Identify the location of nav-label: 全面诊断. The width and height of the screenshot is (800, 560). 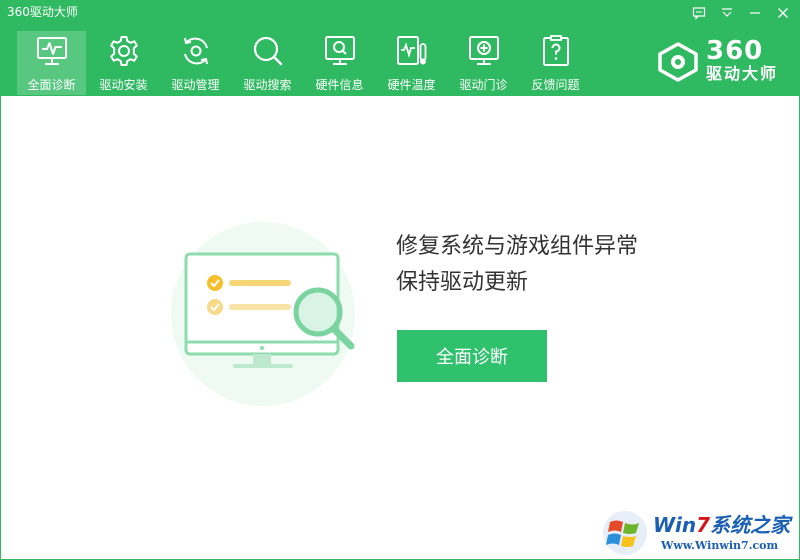
(51, 85).